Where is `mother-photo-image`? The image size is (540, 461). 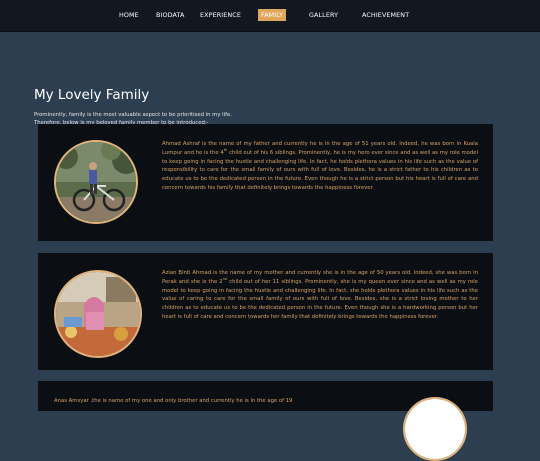
mother-photo-image is located at coordinates (98, 314).